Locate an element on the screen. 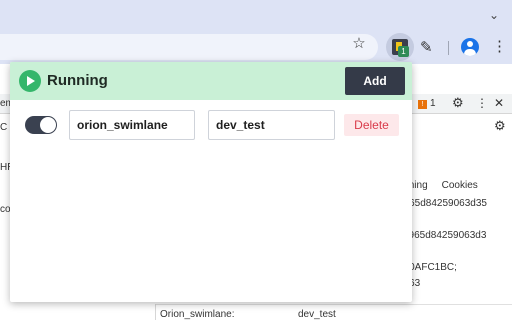  rule-row: Delete is located at coordinates (211, 126).